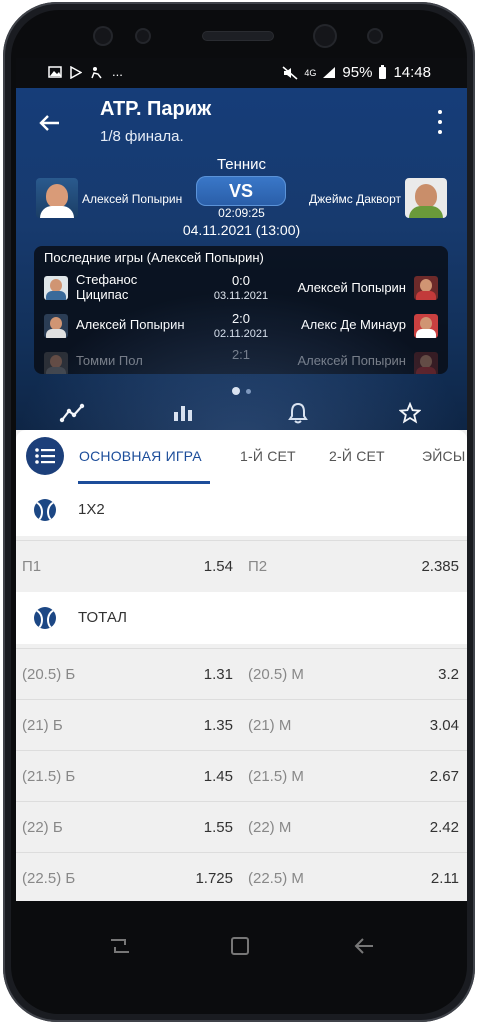 This screenshot has width=479, height=1024. What do you see at coordinates (298, 413) in the screenshot?
I see `bell-icon` at bounding box center [298, 413].